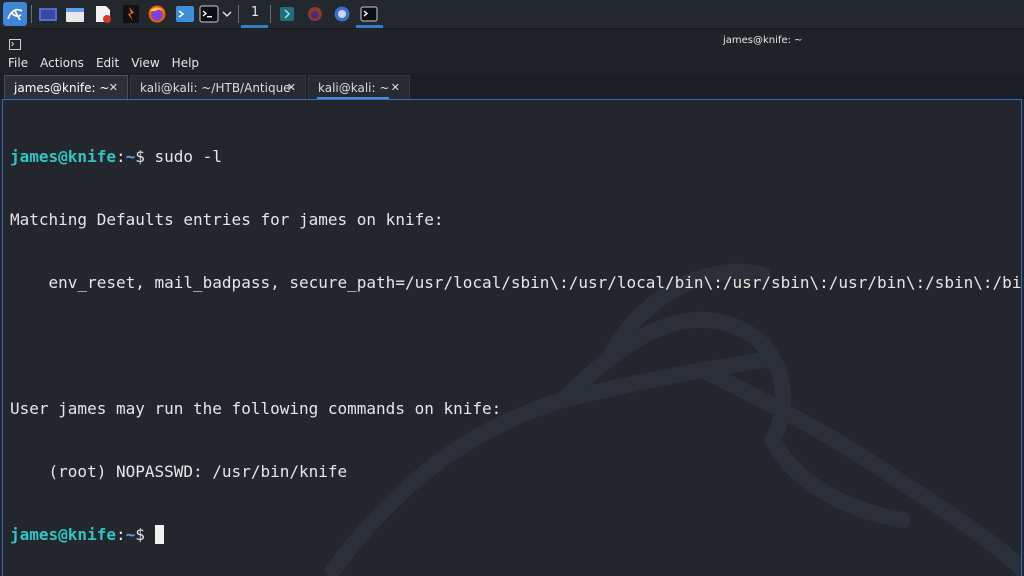  Describe the element at coordinates (62, 88) in the screenshot. I see `tab-label: james@knife: ~` at that location.